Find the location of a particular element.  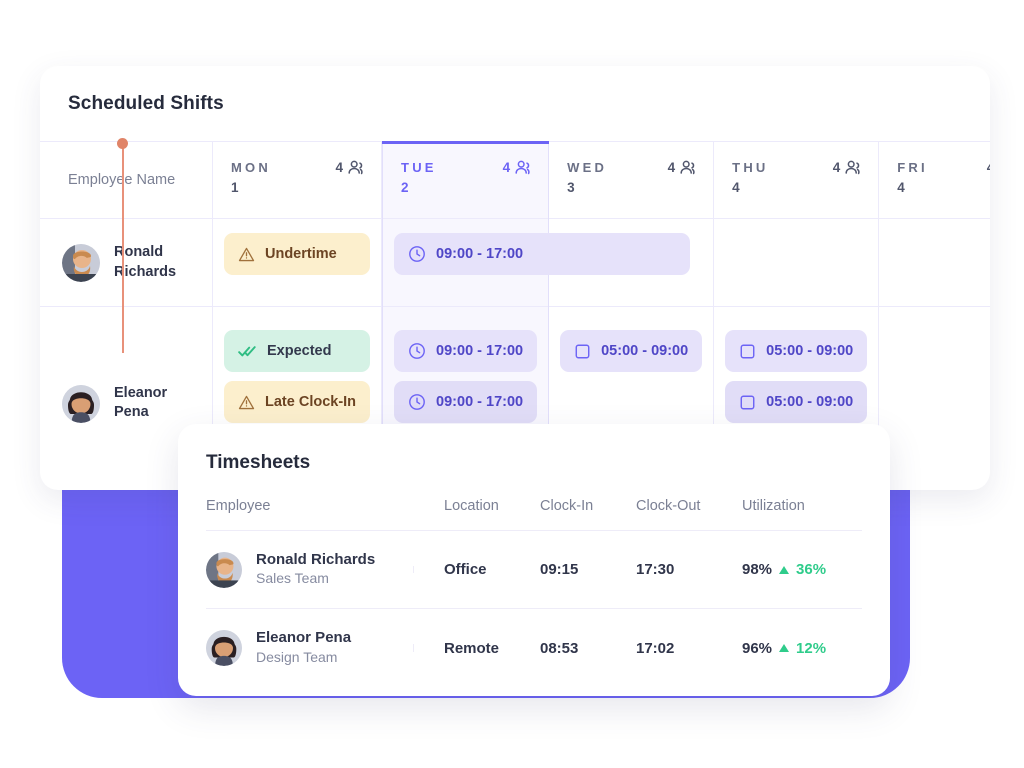

utilization-delta: 36% is located at coordinates (811, 569).